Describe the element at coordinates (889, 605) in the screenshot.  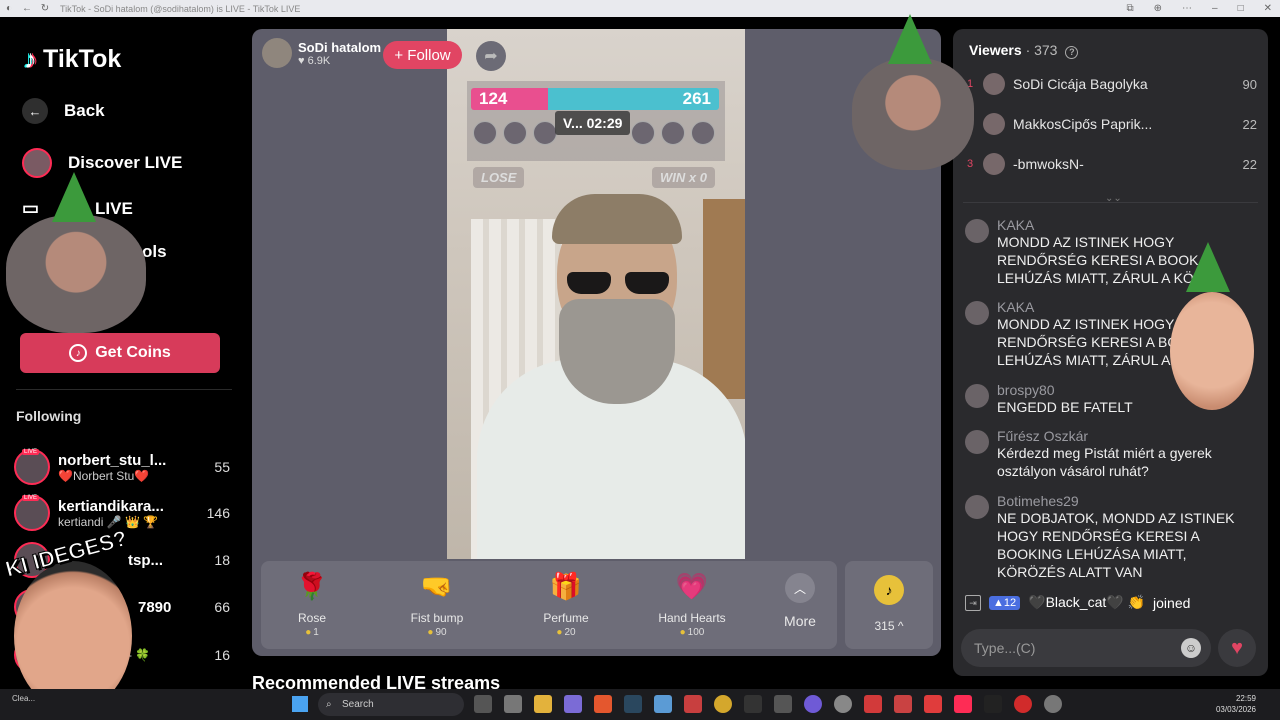
I see `coin-balance-button: ♪ 315 ^` at that location.